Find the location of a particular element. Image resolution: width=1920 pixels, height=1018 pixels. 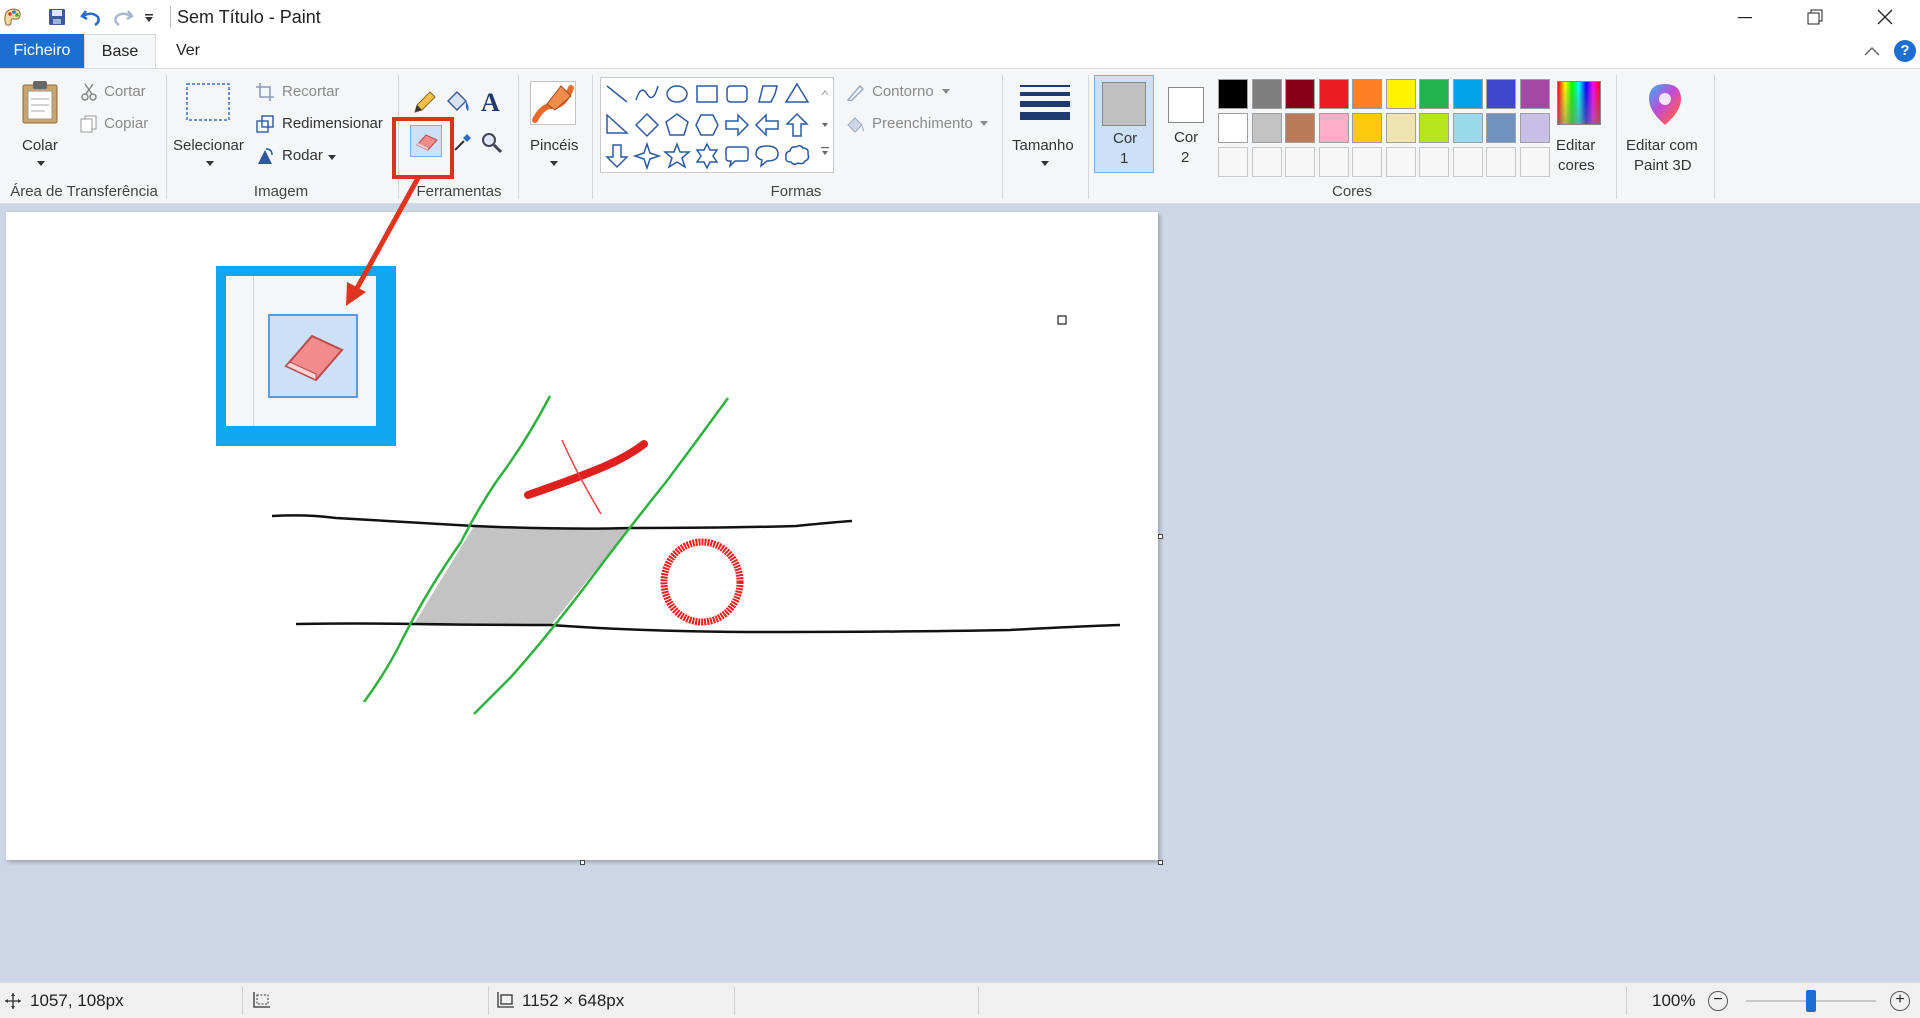

five-point-star-shape-icon is located at coordinates (677, 155).